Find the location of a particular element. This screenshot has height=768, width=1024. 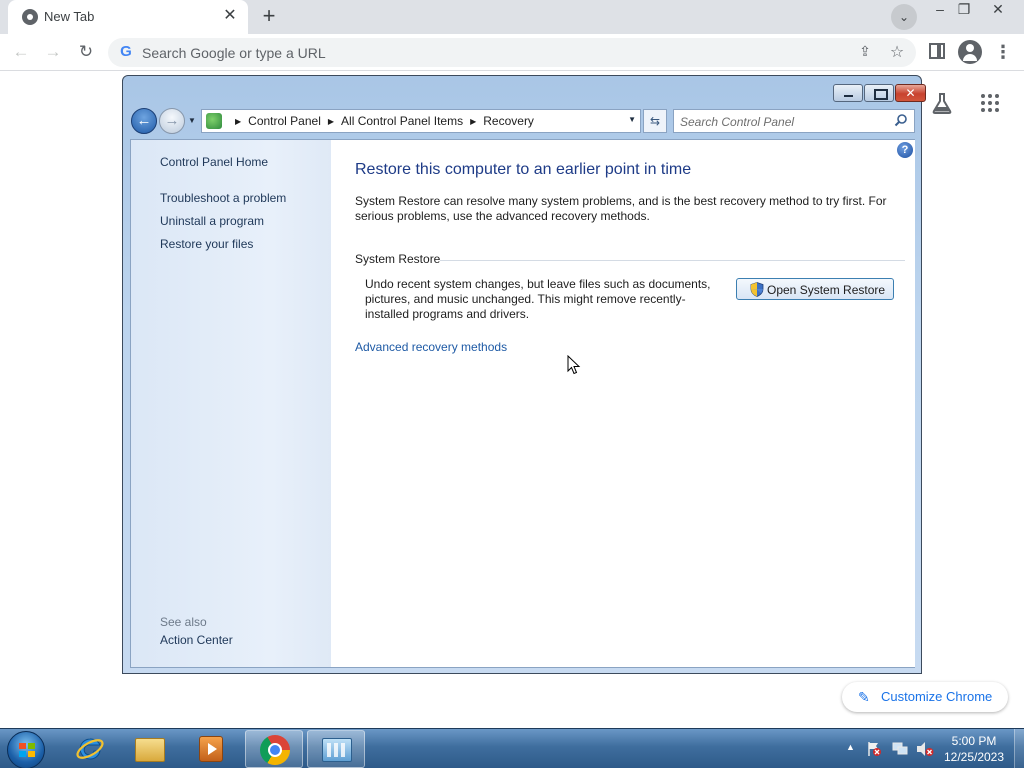

google-apps-icon is located at coordinates (990, 103).